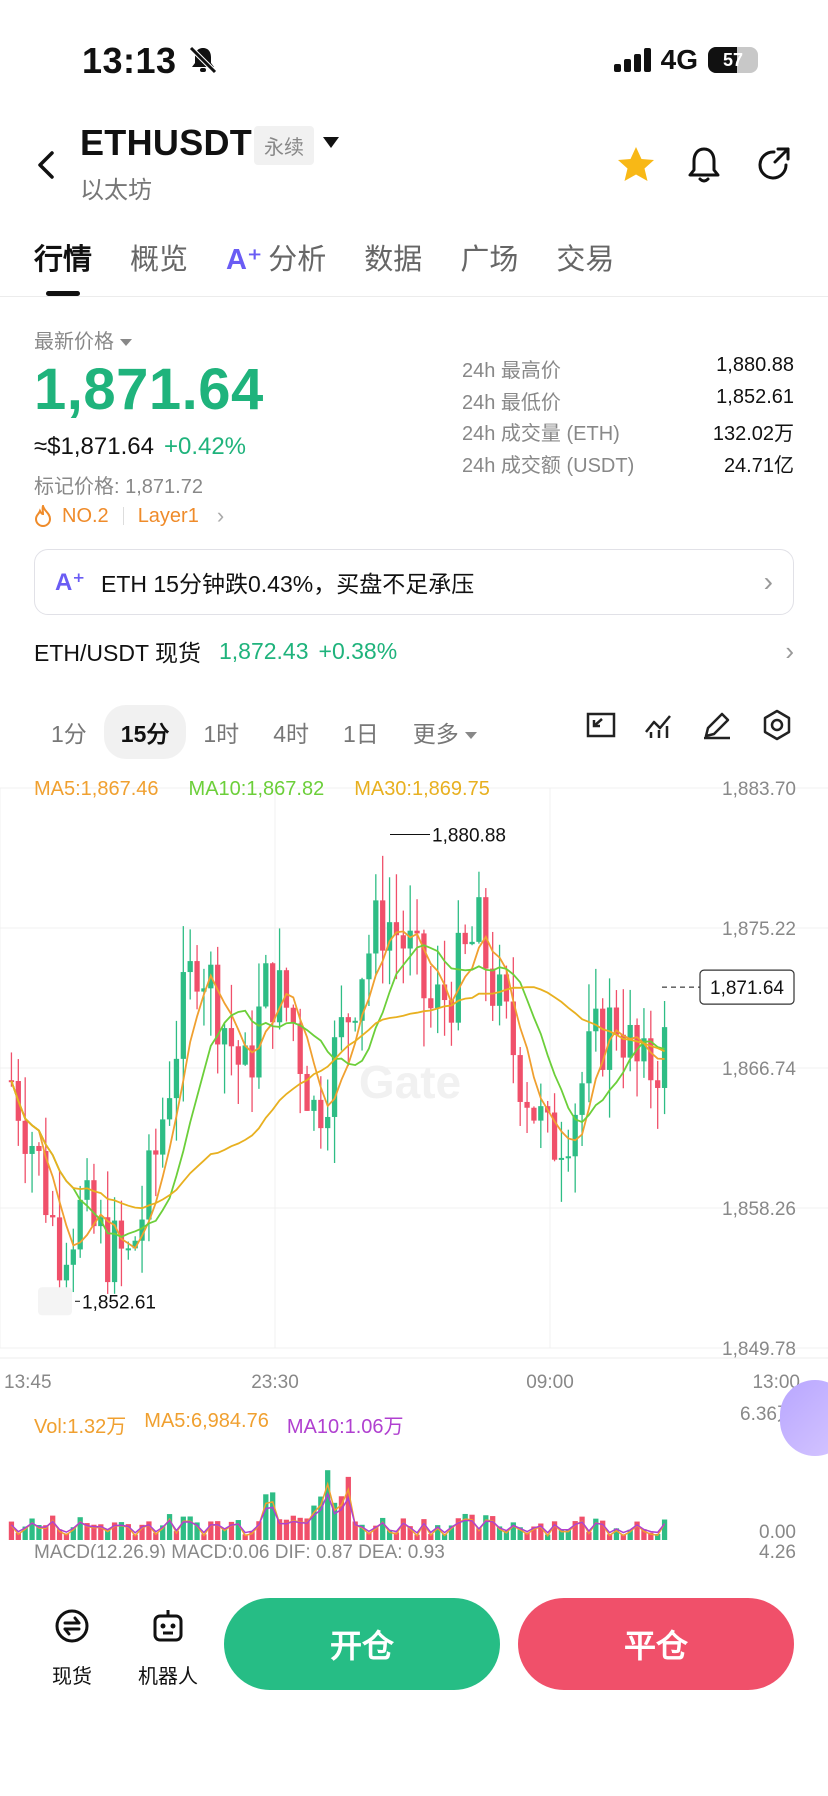 Image resolution: width=828 pixels, height=1796 pixels. What do you see at coordinates (774, 165) in the screenshot?
I see `share-icon` at bounding box center [774, 165].